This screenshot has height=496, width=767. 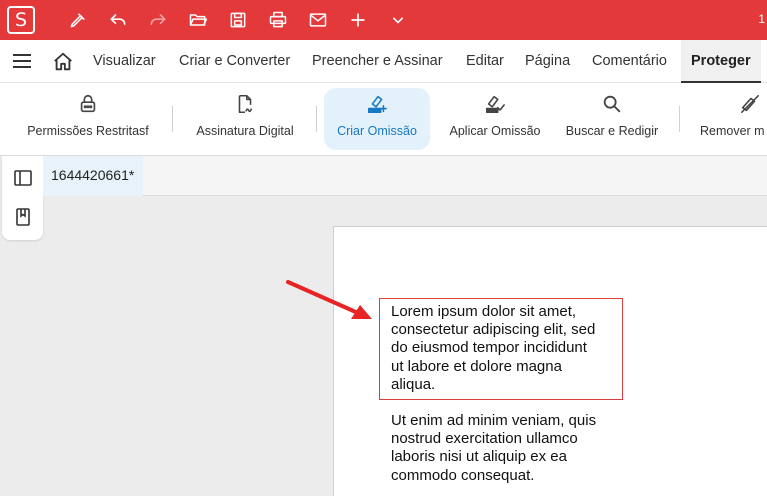 I want to click on undo-icon, so click(x=118, y=20).